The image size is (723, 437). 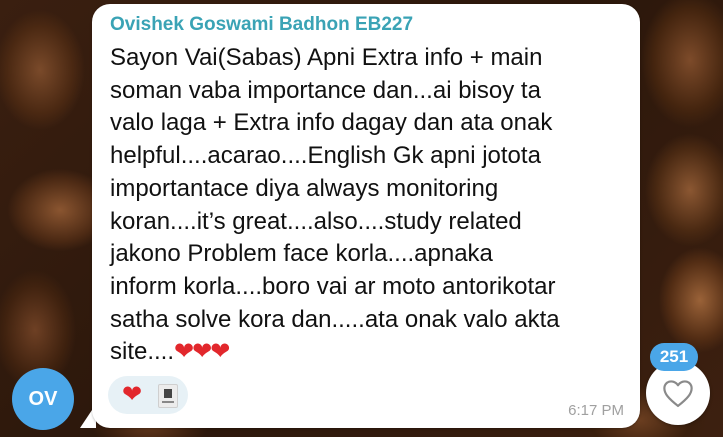 I want to click on heart-reaction-icon: ❤, so click(x=132, y=394).